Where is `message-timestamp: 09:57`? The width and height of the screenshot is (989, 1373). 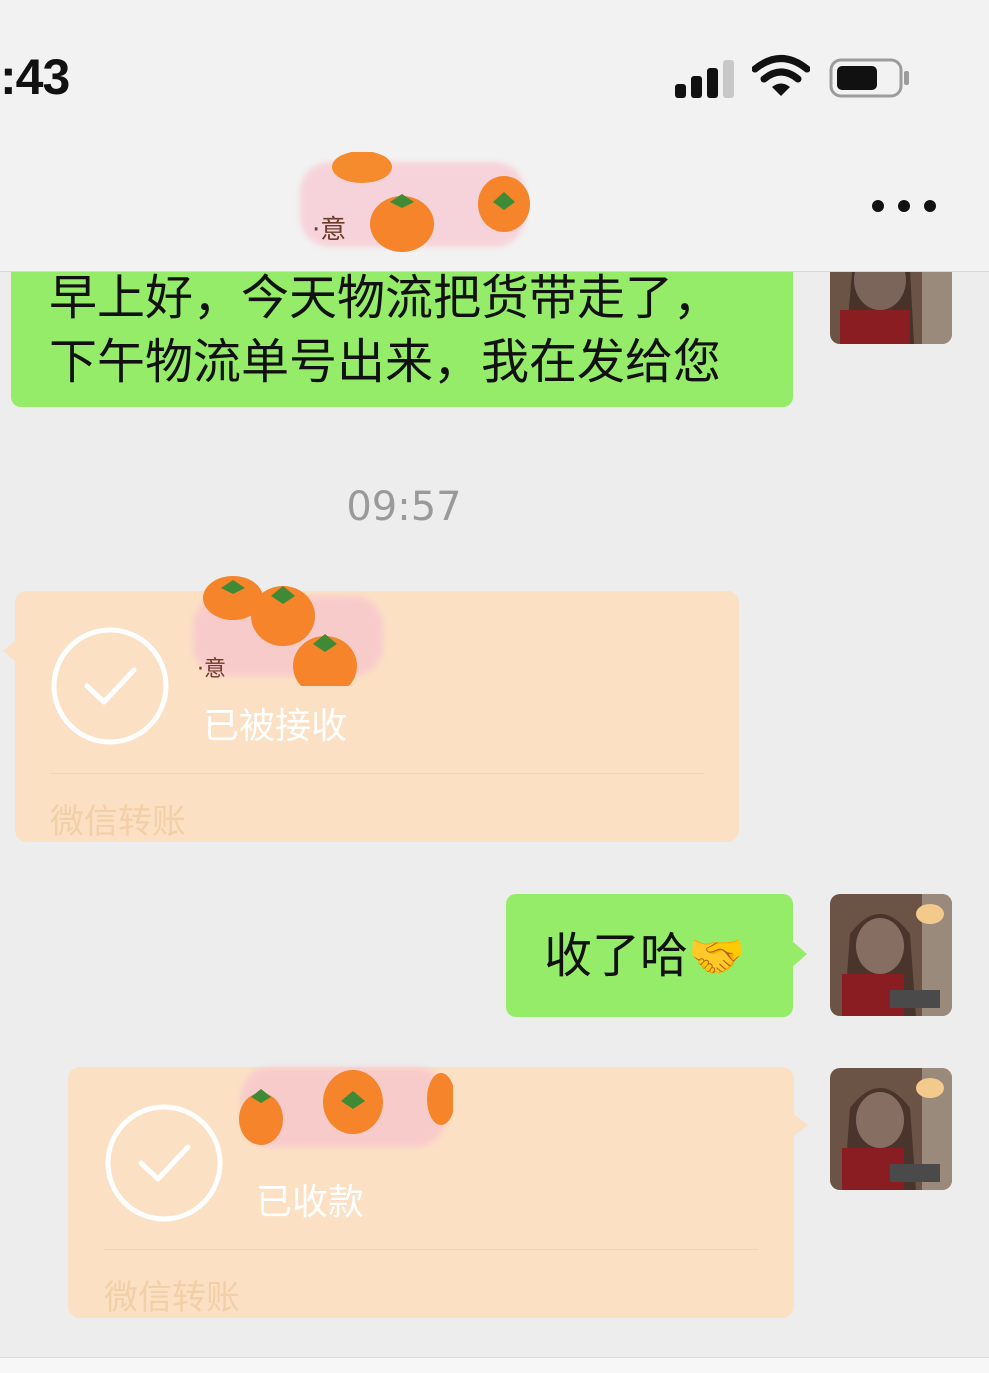
message-timestamp: 09:57 is located at coordinates (404, 507).